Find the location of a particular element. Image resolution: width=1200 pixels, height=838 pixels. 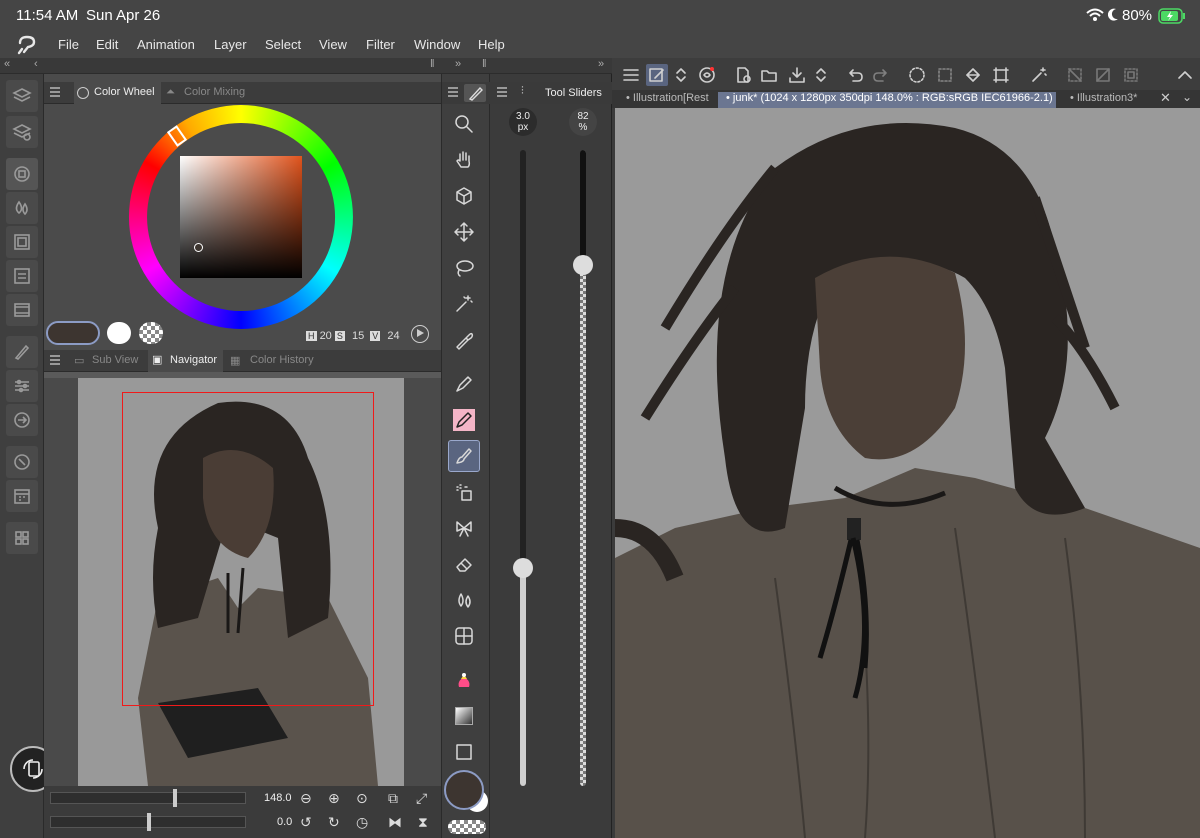

navigator-icon is located at coordinates (22, 462).